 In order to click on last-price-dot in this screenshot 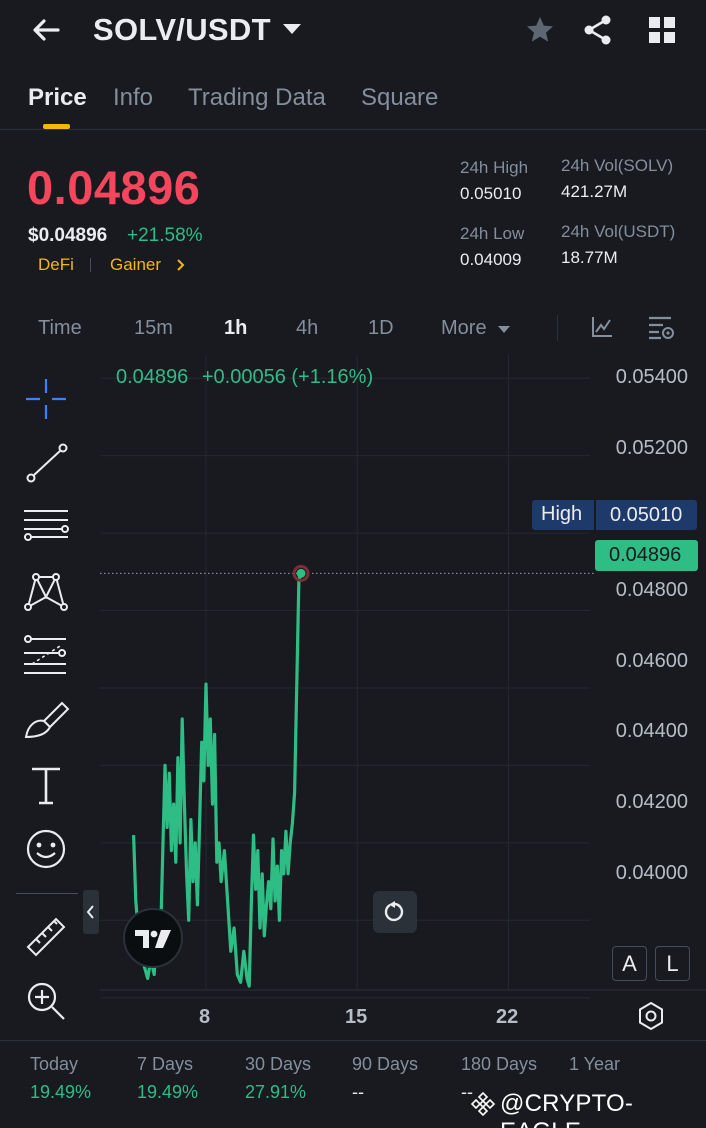, I will do `click(301, 573)`.